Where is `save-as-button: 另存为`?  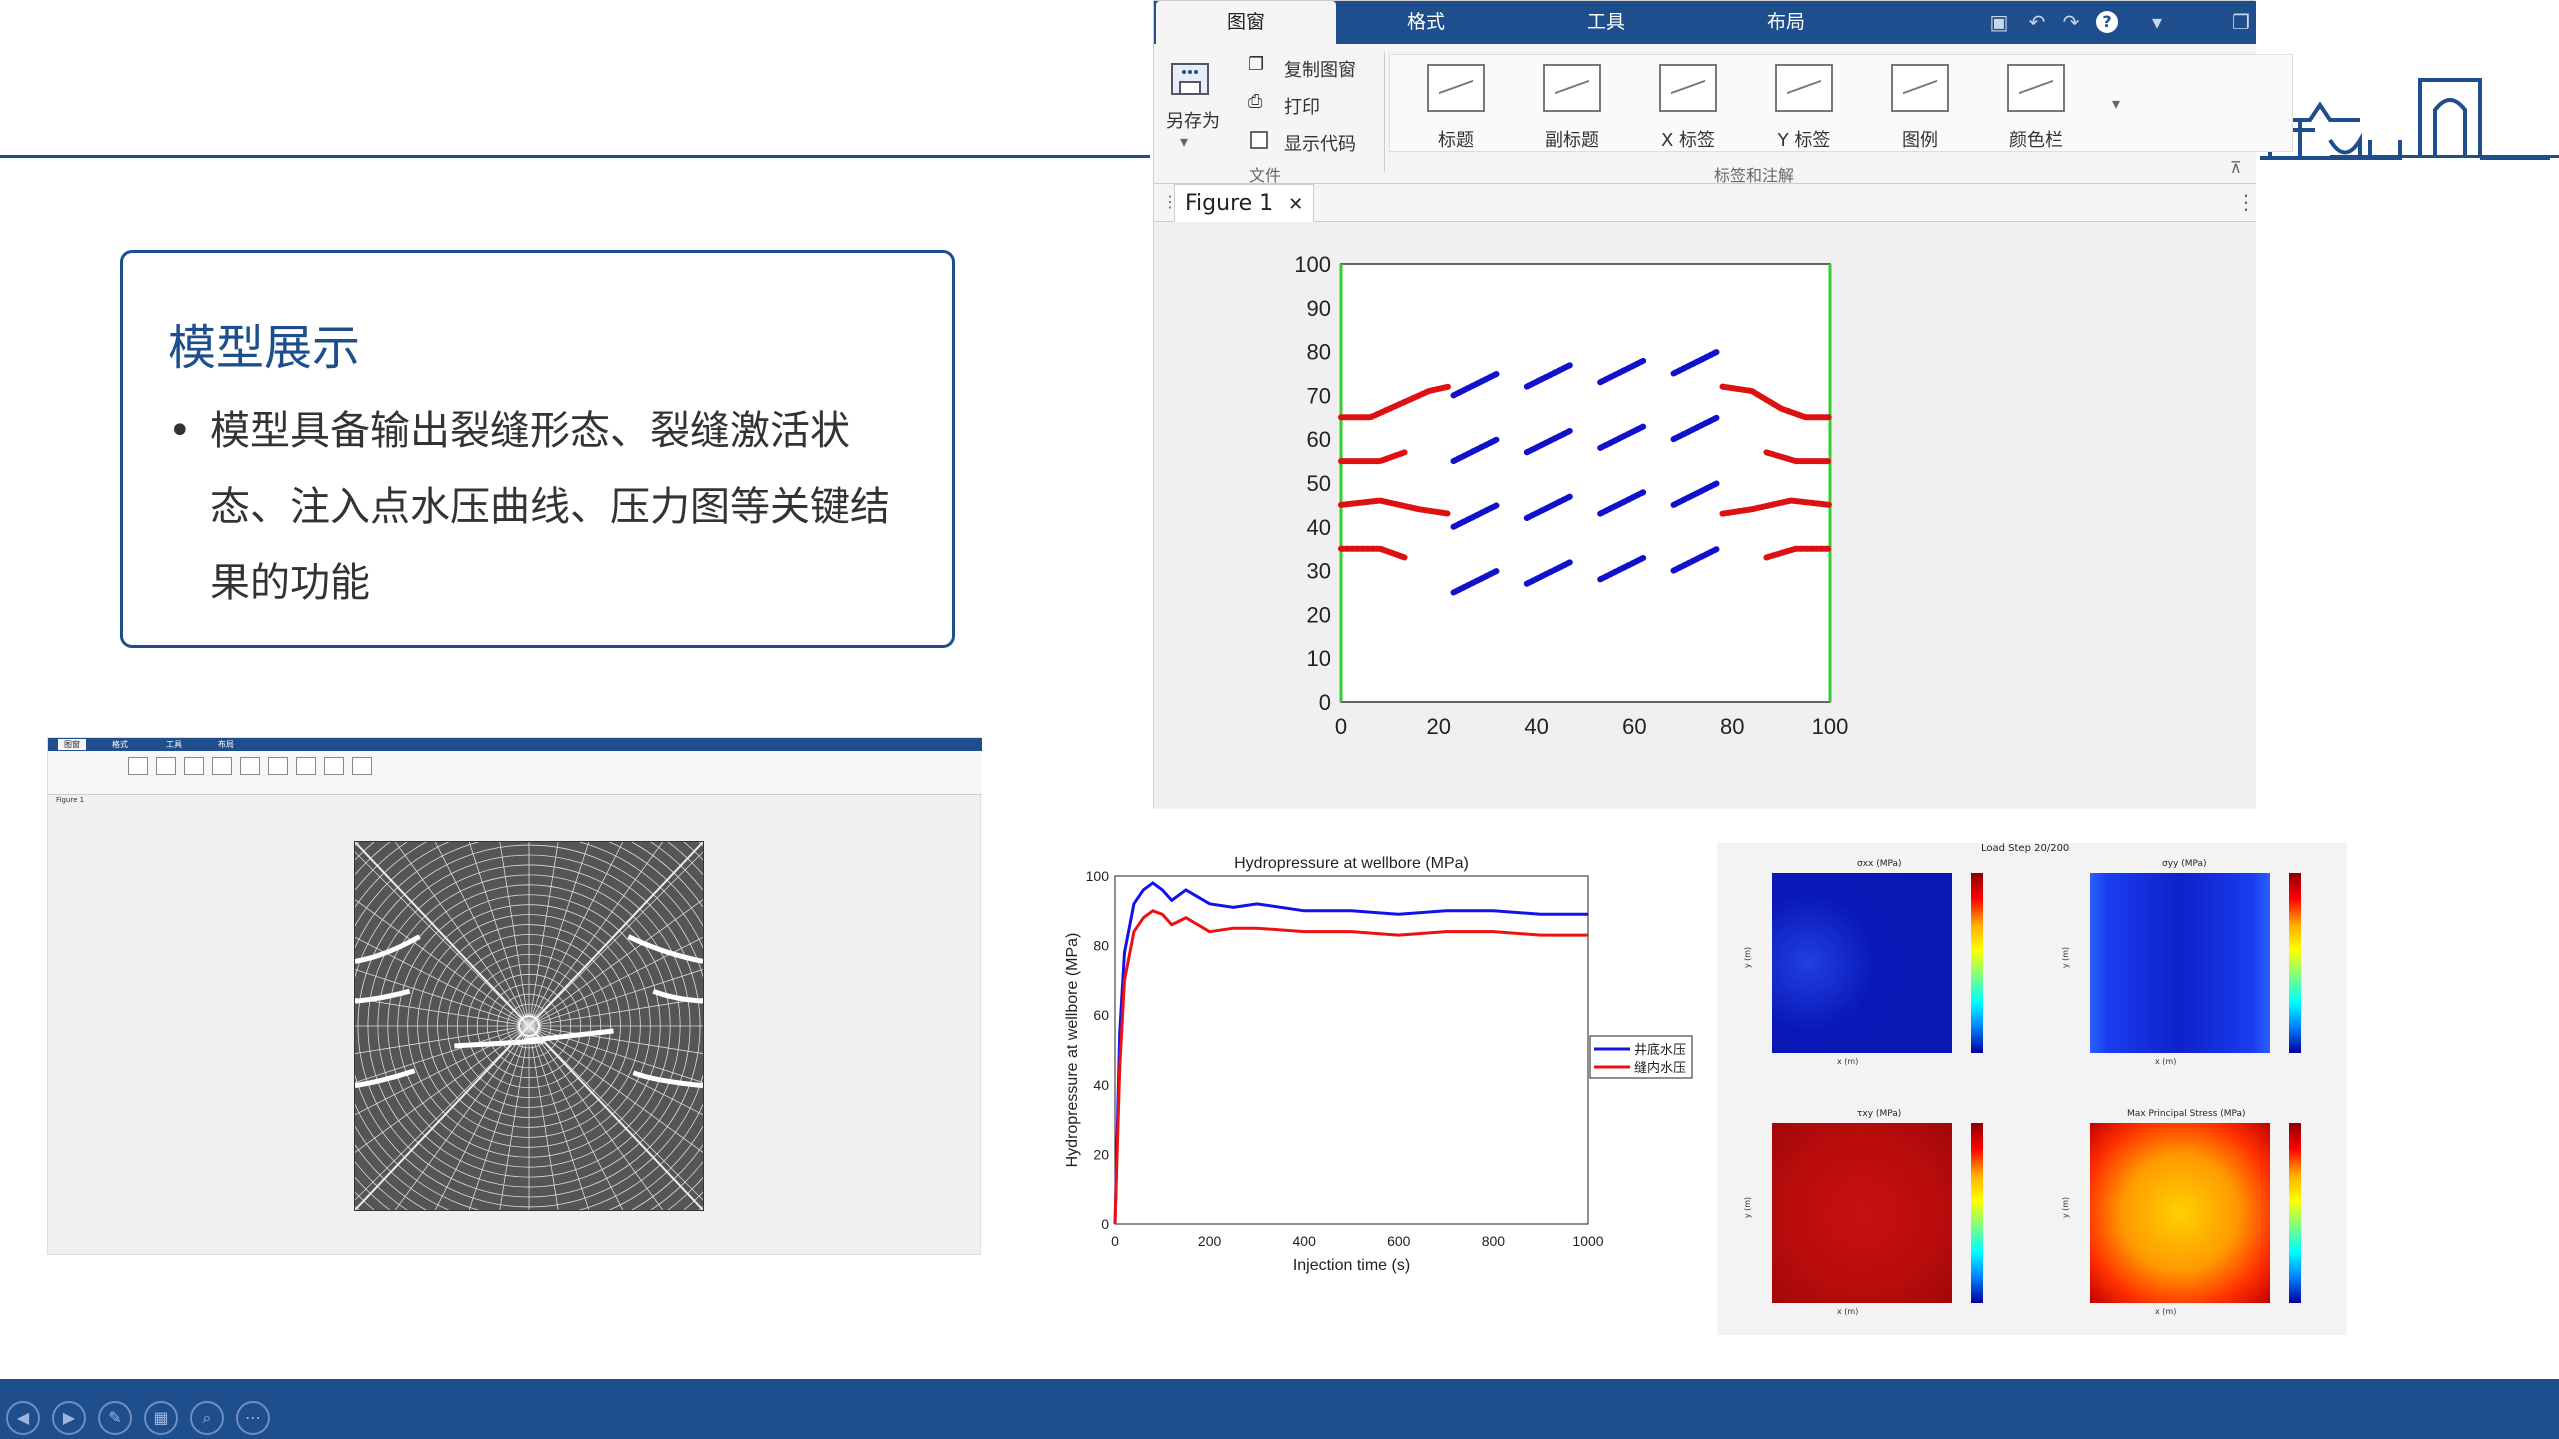
save-as-button: 另存为 is located at coordinates (1193, 120).